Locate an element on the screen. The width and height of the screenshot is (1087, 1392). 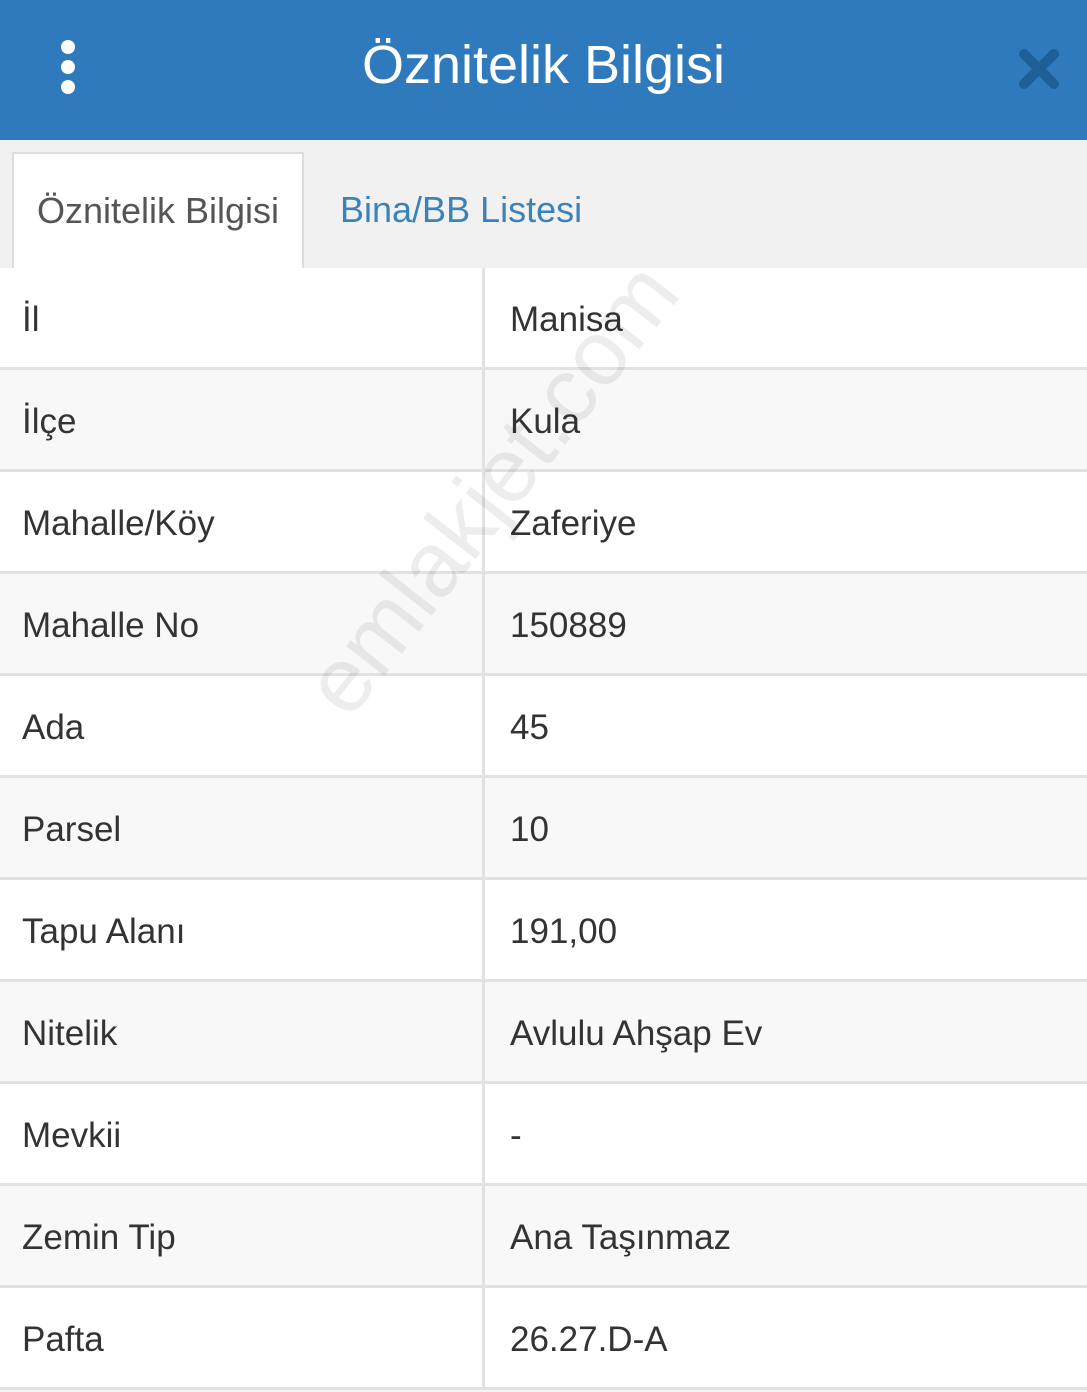
attribute-value: 45 is located at coordinates (529, 727).